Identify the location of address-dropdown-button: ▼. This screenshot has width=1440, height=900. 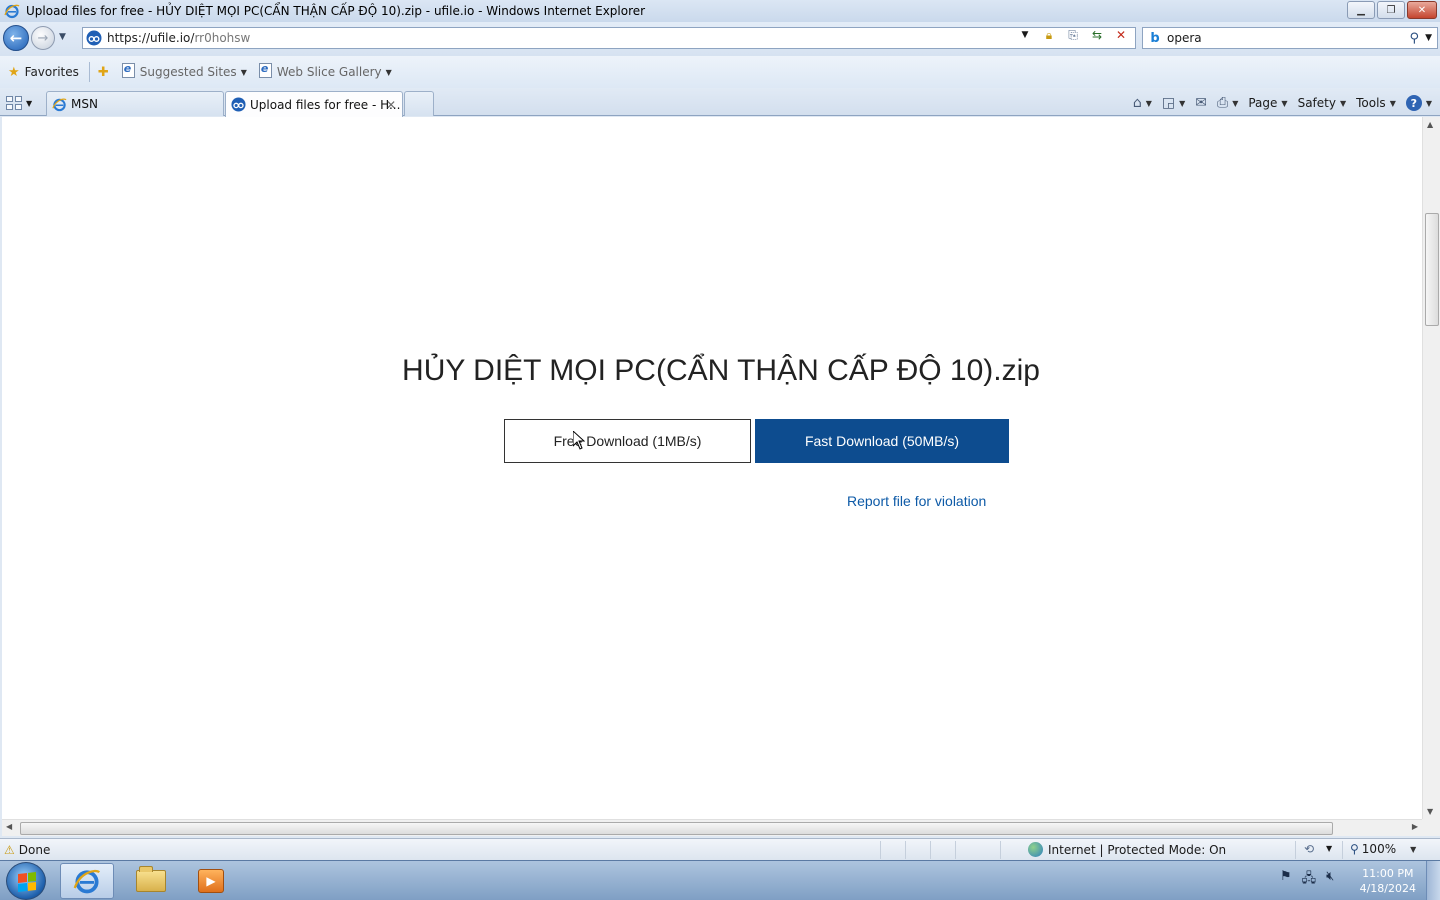
(1025, 35).